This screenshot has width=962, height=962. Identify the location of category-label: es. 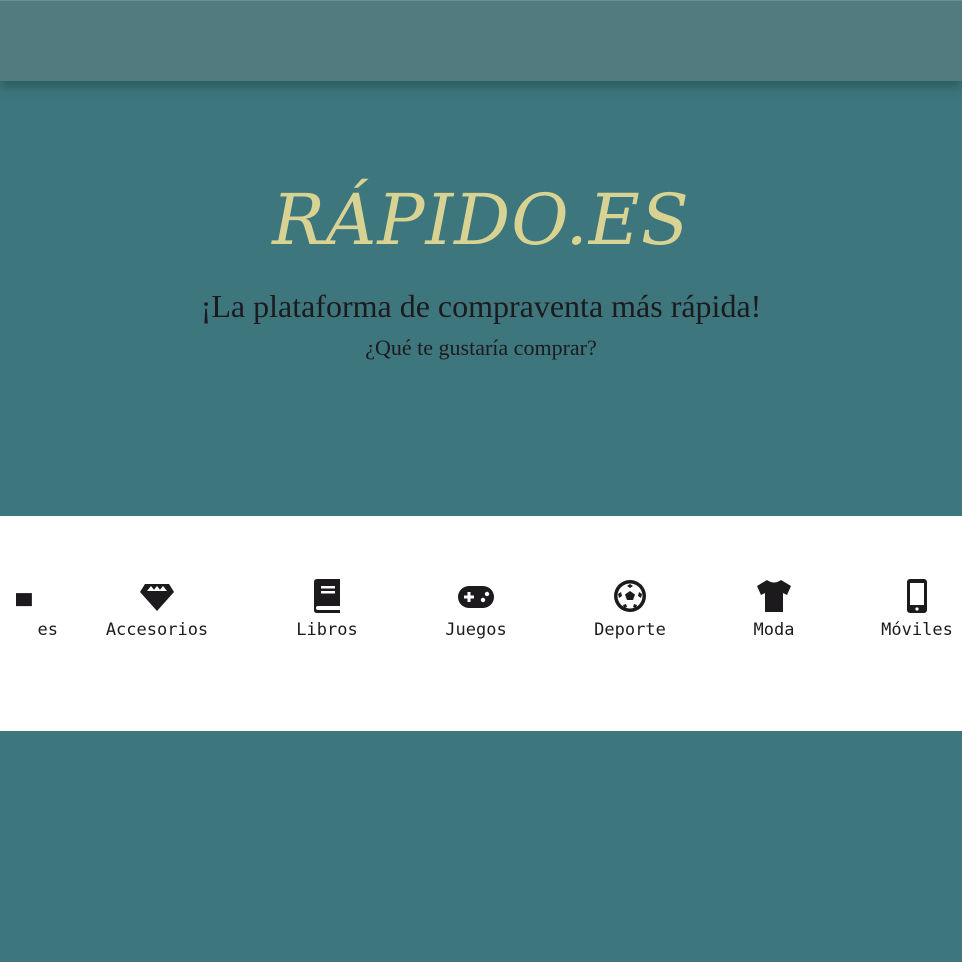
(47, 630).